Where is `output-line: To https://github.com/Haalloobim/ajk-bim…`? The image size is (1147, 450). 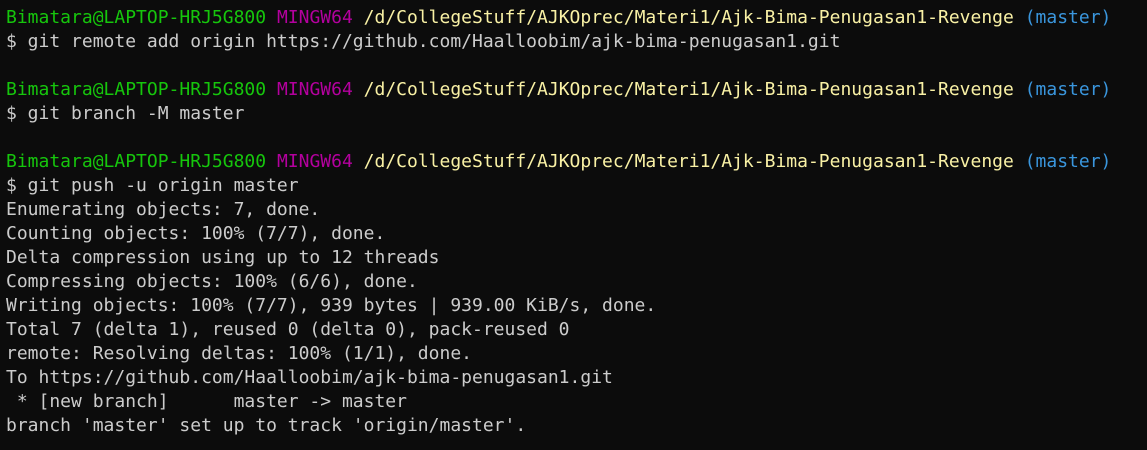
output-line: To https://github.com/Haalloobim/ajk-bim… is located at coordinates (309, 377).